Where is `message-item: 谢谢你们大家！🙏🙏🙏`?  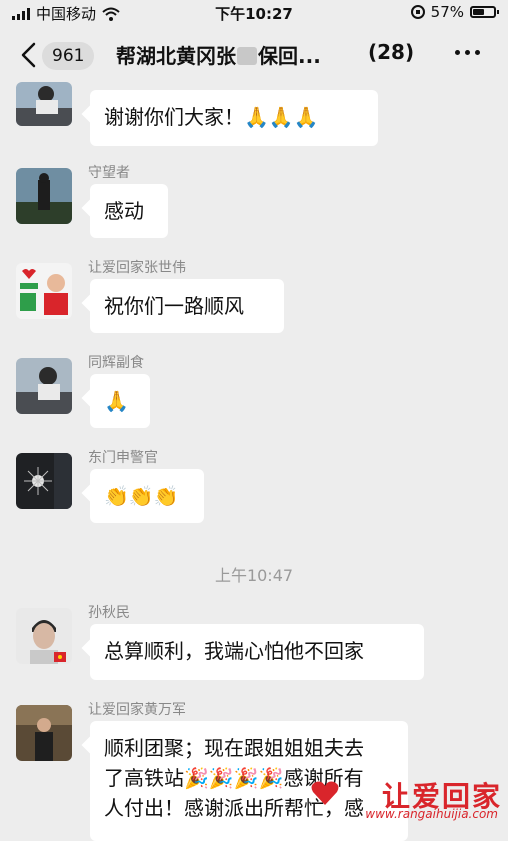 message-item: 谢谢你们大家！🙏🙏🙏 is located at coordinates (254, 117).